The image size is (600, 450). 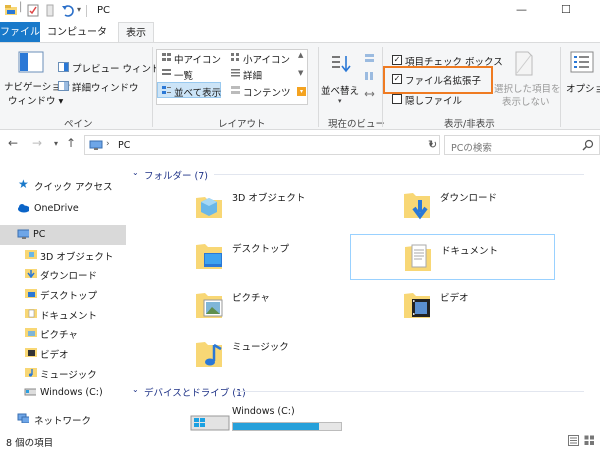 What do you see at coordinates (63, 274) in the screenshot?
I see `nav-item-downloads: ダウンロード` at bounding box center [63, 274].